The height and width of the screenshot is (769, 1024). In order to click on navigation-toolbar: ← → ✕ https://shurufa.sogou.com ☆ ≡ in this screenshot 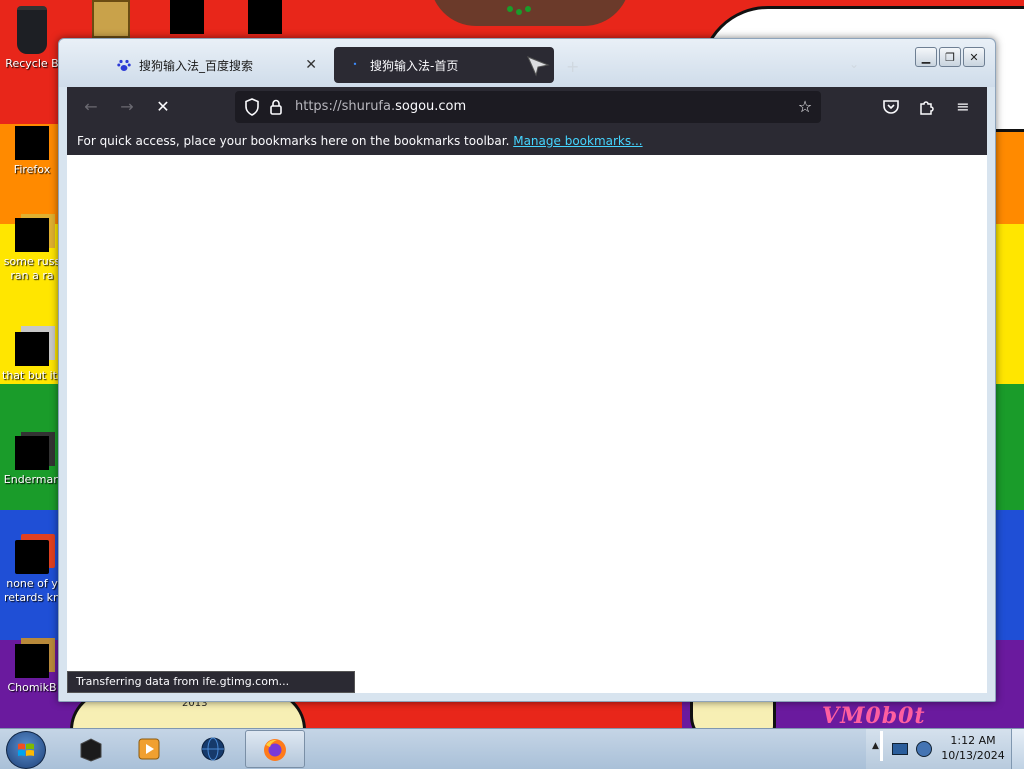, I will do `click(527, 107)`.